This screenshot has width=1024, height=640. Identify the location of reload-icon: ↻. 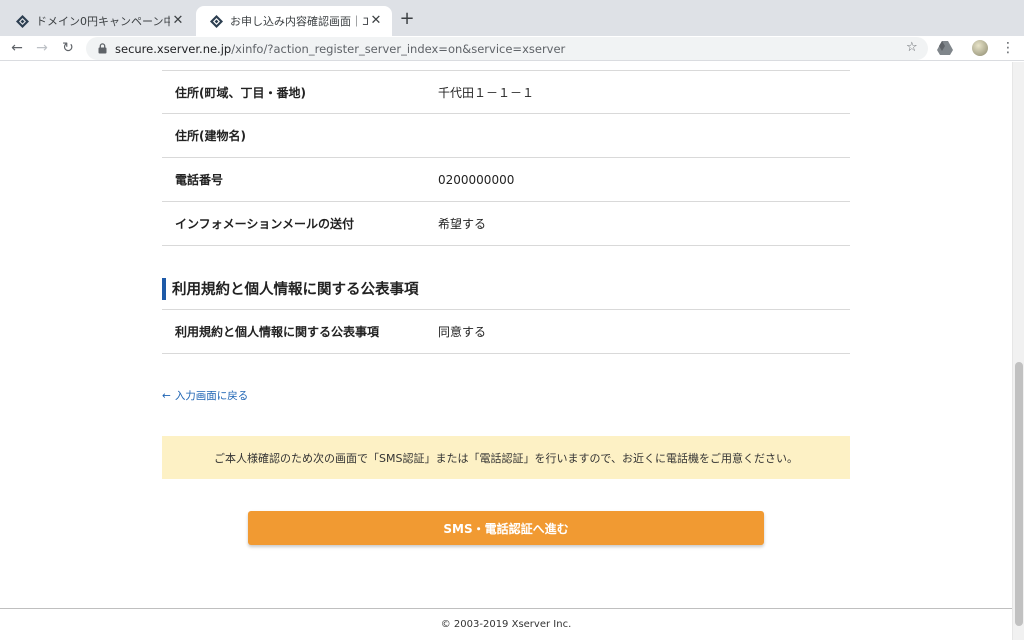
(68, 48).